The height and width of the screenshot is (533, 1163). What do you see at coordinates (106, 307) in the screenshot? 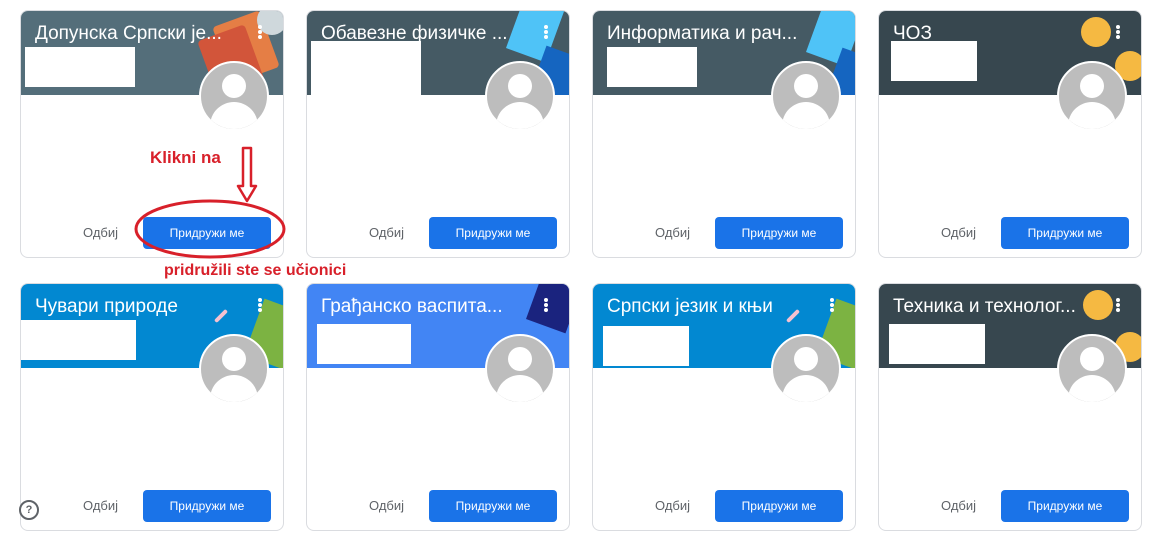
I see `class-title: Чувари природе` at bounding box center [106, 307].